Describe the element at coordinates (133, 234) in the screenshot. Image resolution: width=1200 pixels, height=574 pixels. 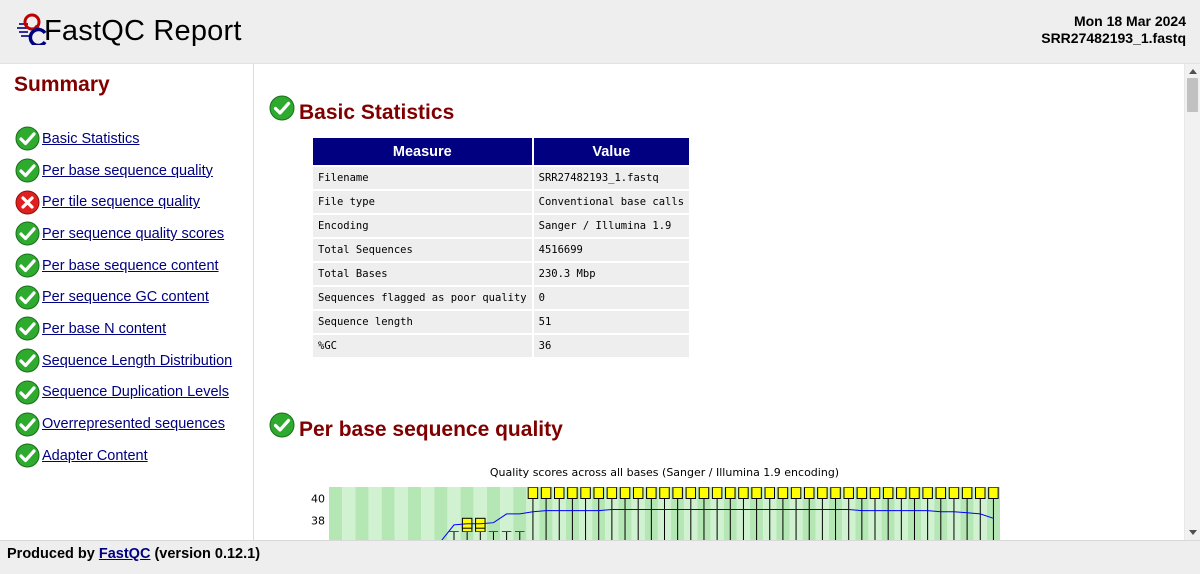
I see `summary-link: Per sequence quality scores` at that location.